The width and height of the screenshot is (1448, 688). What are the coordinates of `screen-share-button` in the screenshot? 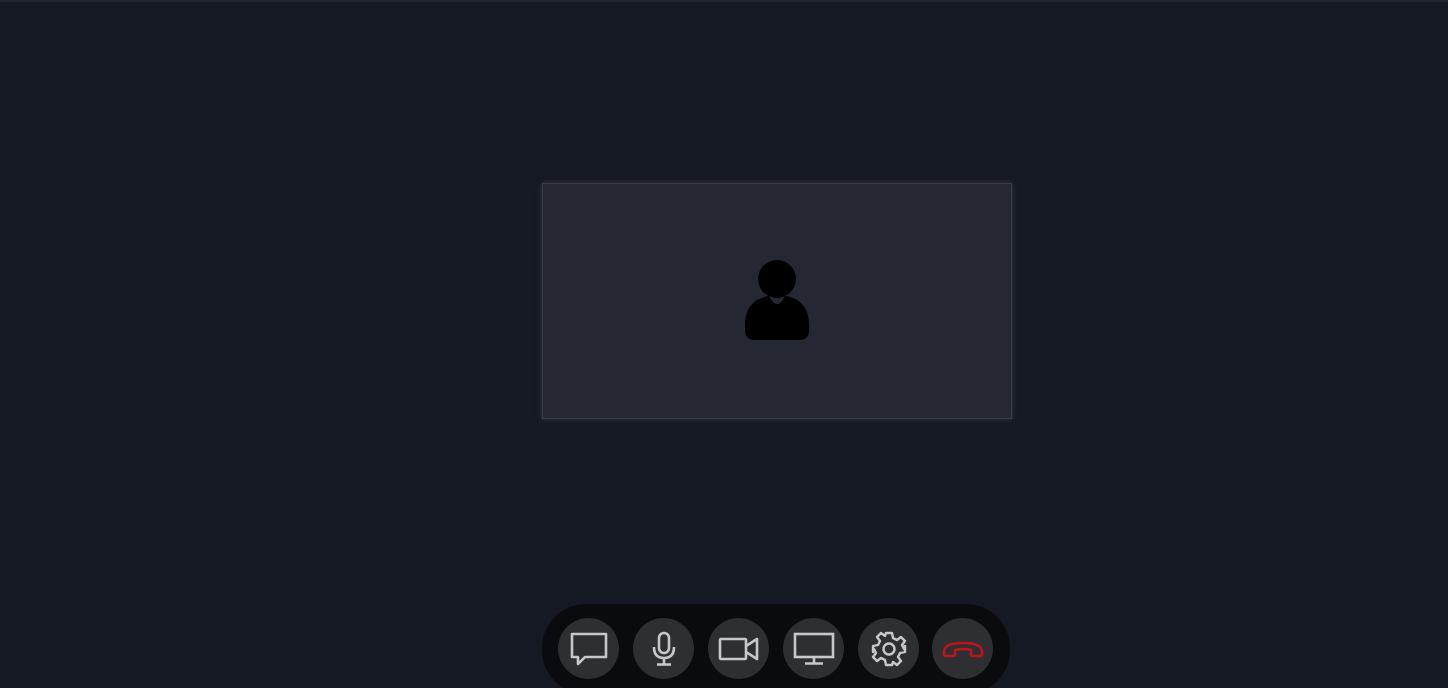 It's located at (813, 648).